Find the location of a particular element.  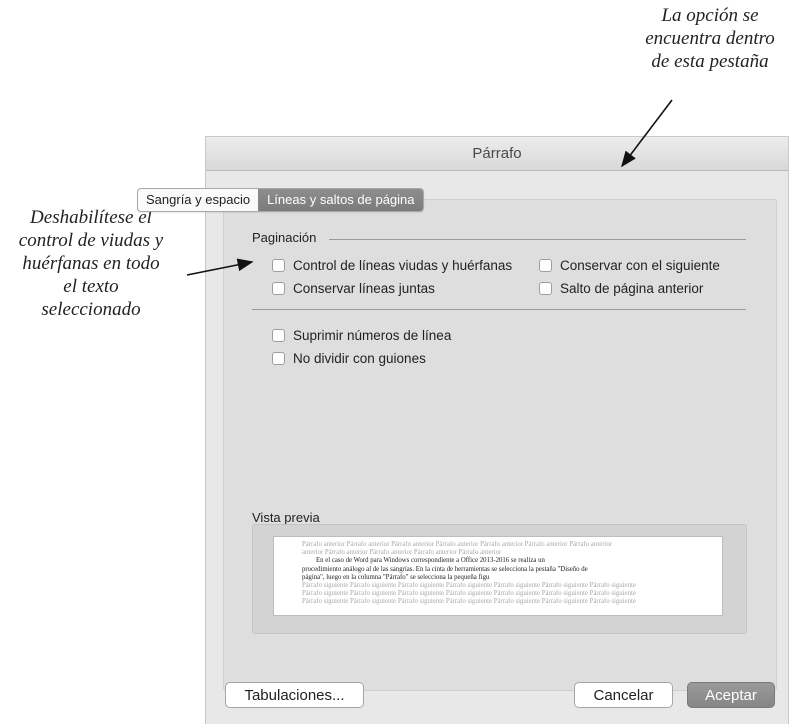

tab-lines-page-breaks: Líneas y saltos de página is located at coordinates (340, 200).